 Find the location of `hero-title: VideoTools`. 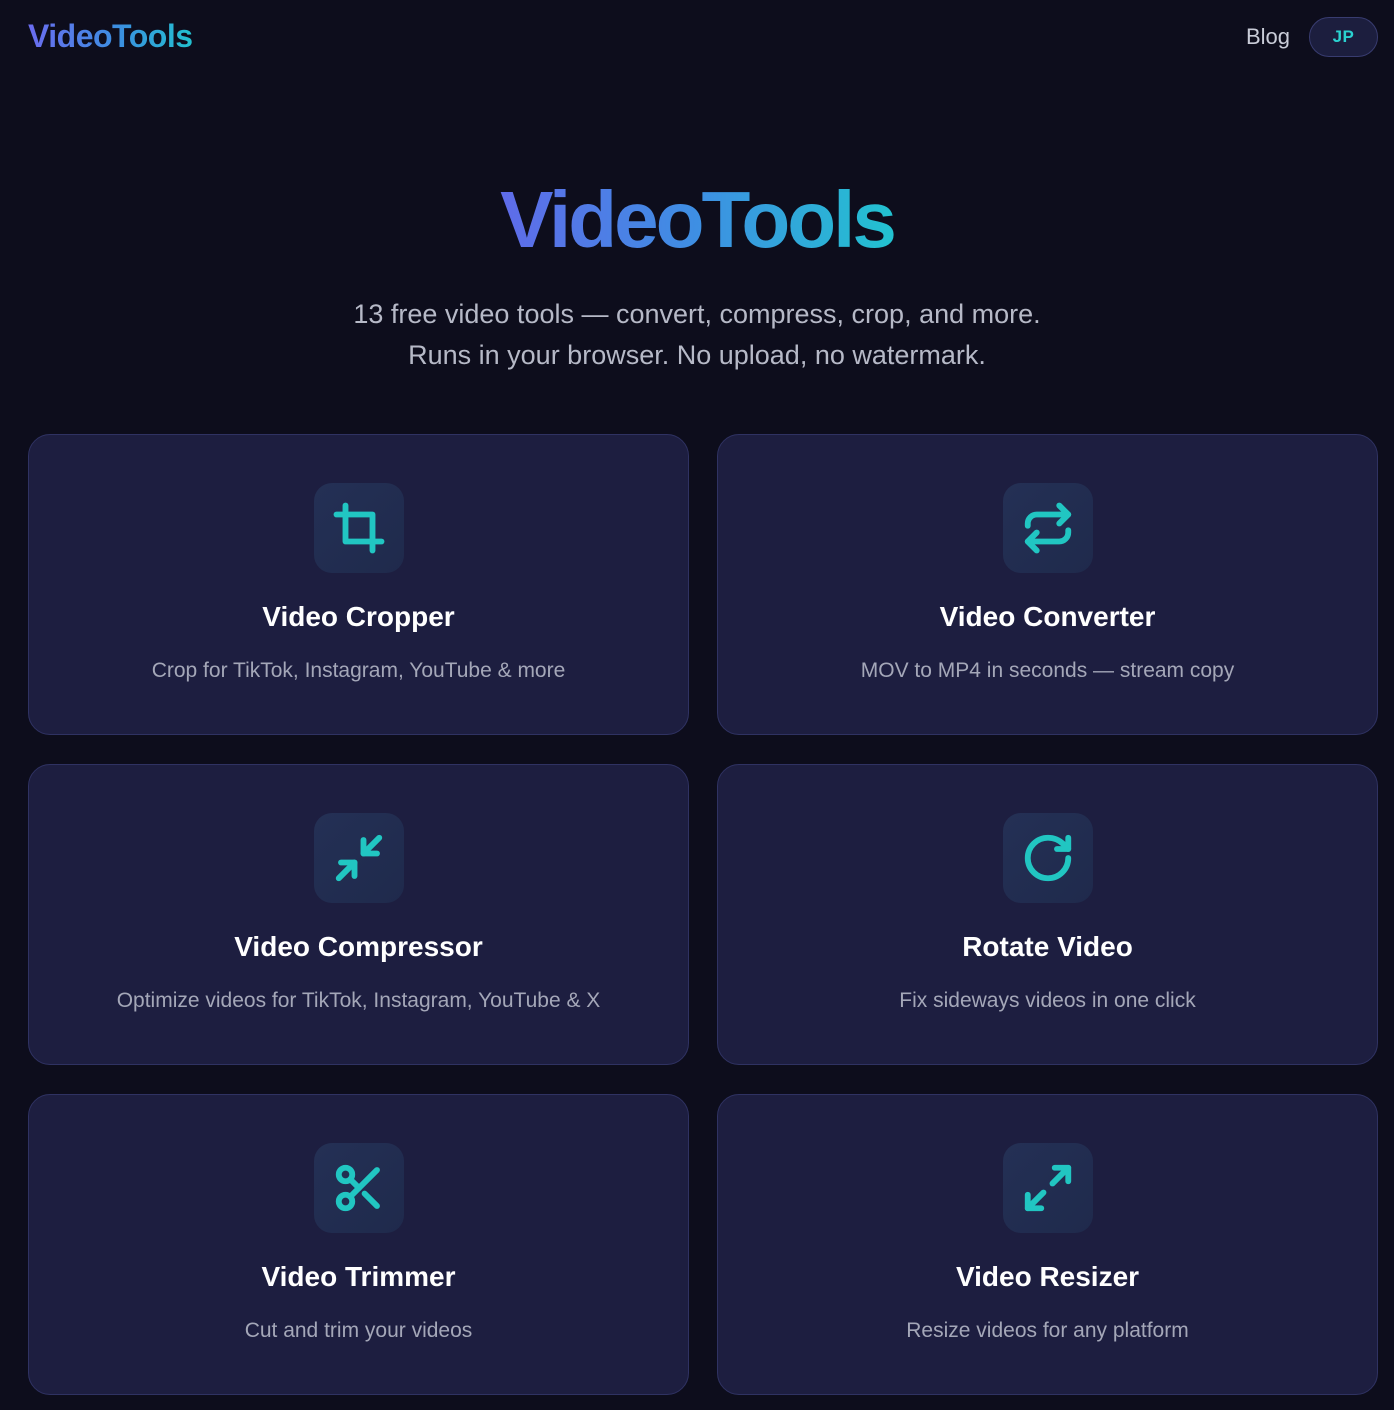

hero-title: VideoTools is located at coordinates (697, 220).